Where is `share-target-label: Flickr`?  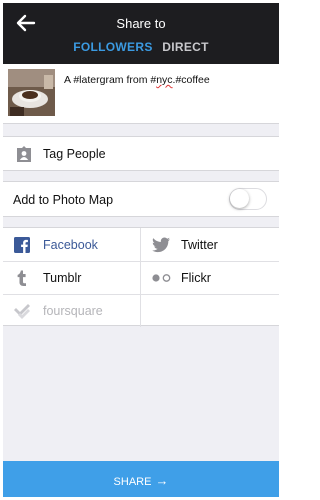
share-target-label: Flickr is located at coordinates (196, 278).